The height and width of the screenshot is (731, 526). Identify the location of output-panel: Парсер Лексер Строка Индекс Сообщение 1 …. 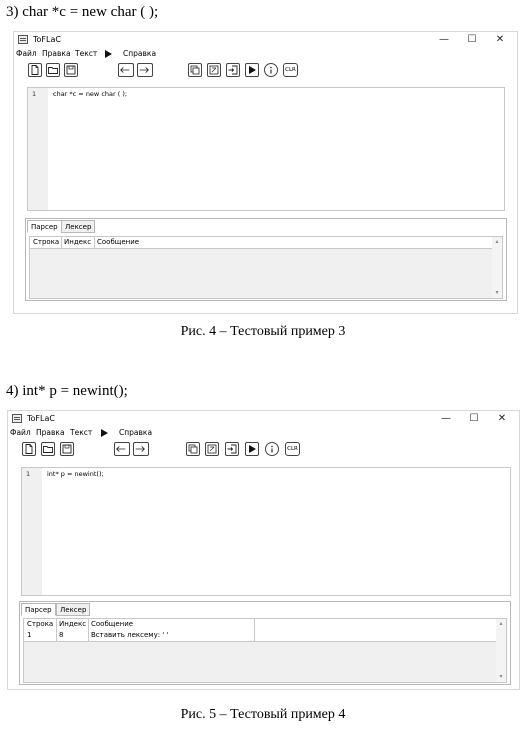
(265, 643).